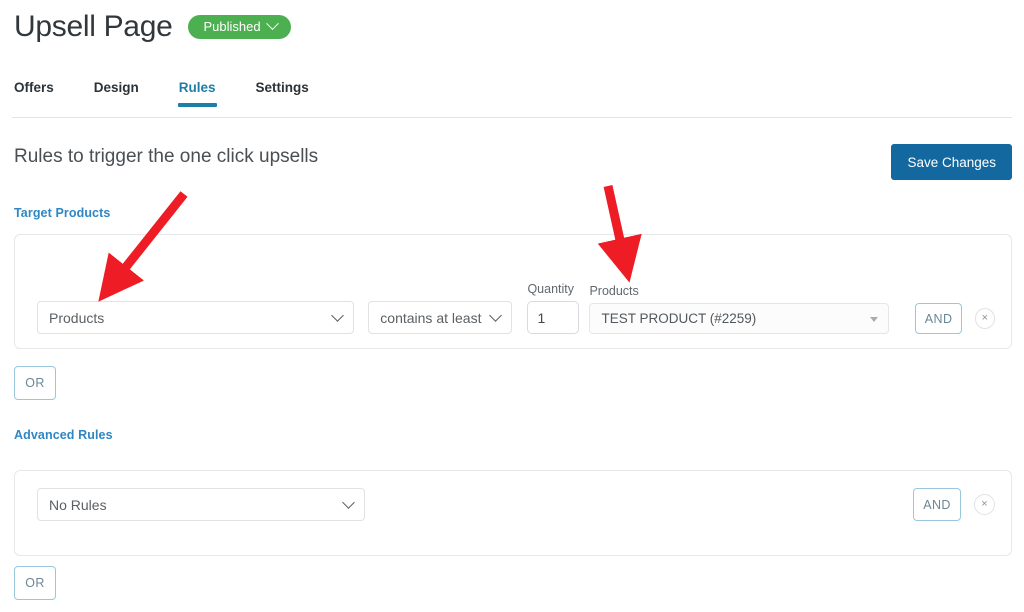  Describe the element at coordinates (34, 93) in the screenshot. I see `tab-offers: Offers` at that location.